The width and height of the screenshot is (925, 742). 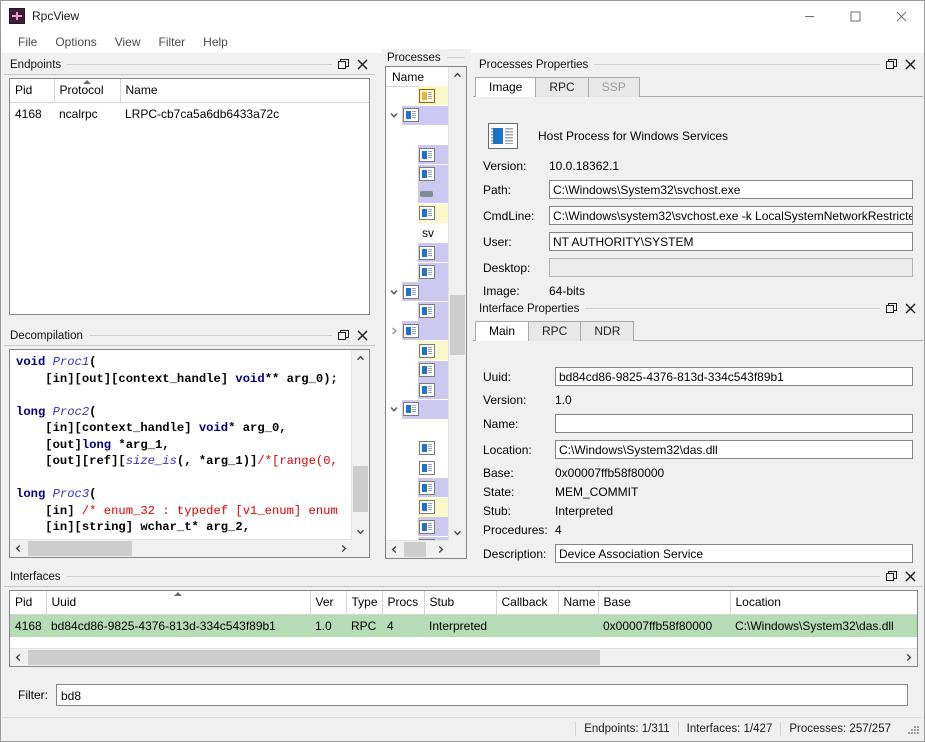 What do you see at coordinates (506, 87) in the screenshot?
I see `tab-image: Image` at bounding box center [506, 87].